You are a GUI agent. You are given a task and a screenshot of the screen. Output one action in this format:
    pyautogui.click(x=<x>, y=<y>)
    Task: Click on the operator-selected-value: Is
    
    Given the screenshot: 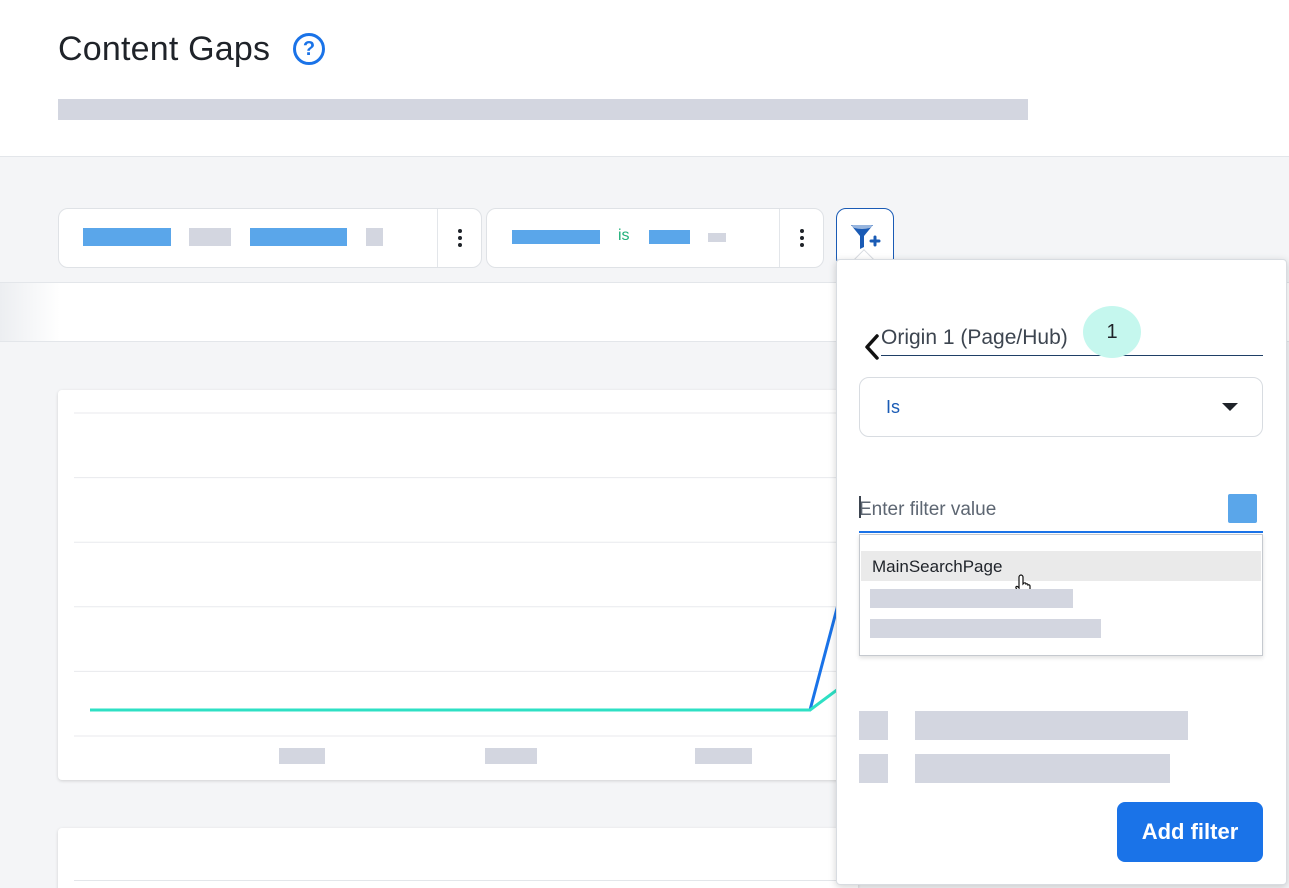 What is the action you would take?
    pyautogui.click(x=893, y=407)
    